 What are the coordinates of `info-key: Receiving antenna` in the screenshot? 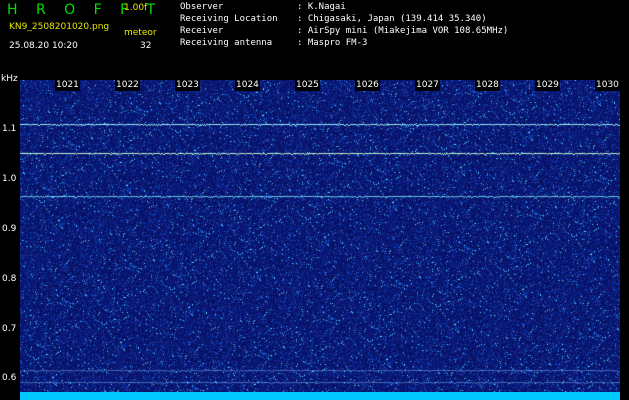 It's located at (226, 43).